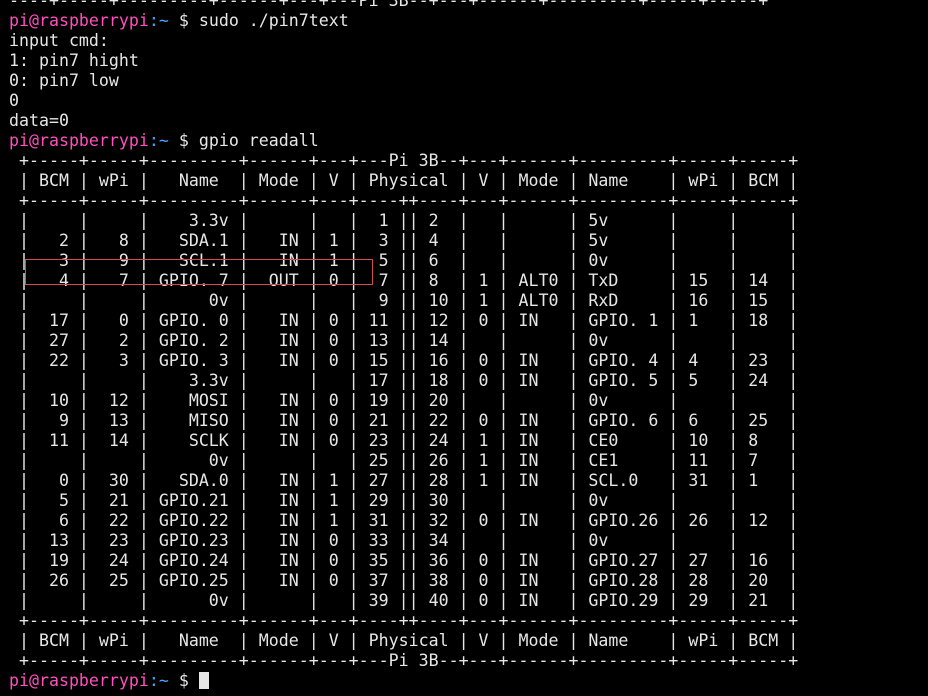  I want to click on output-line: input cmd:, so click(59, 40).